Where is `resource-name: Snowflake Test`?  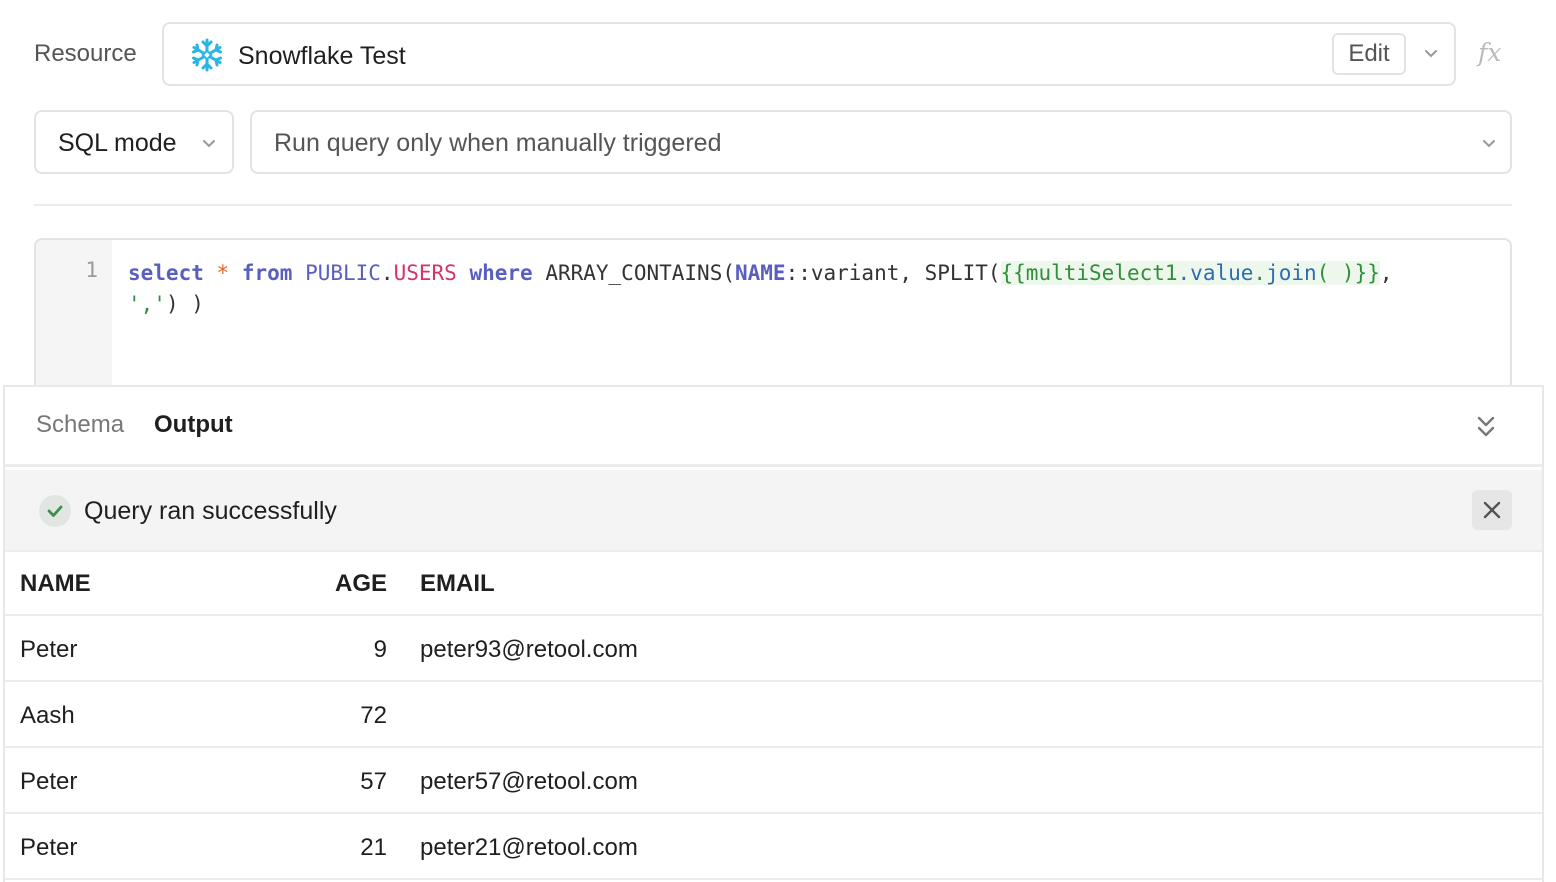 resource-name: Snowflake Test is located at coordinates (322, 56).